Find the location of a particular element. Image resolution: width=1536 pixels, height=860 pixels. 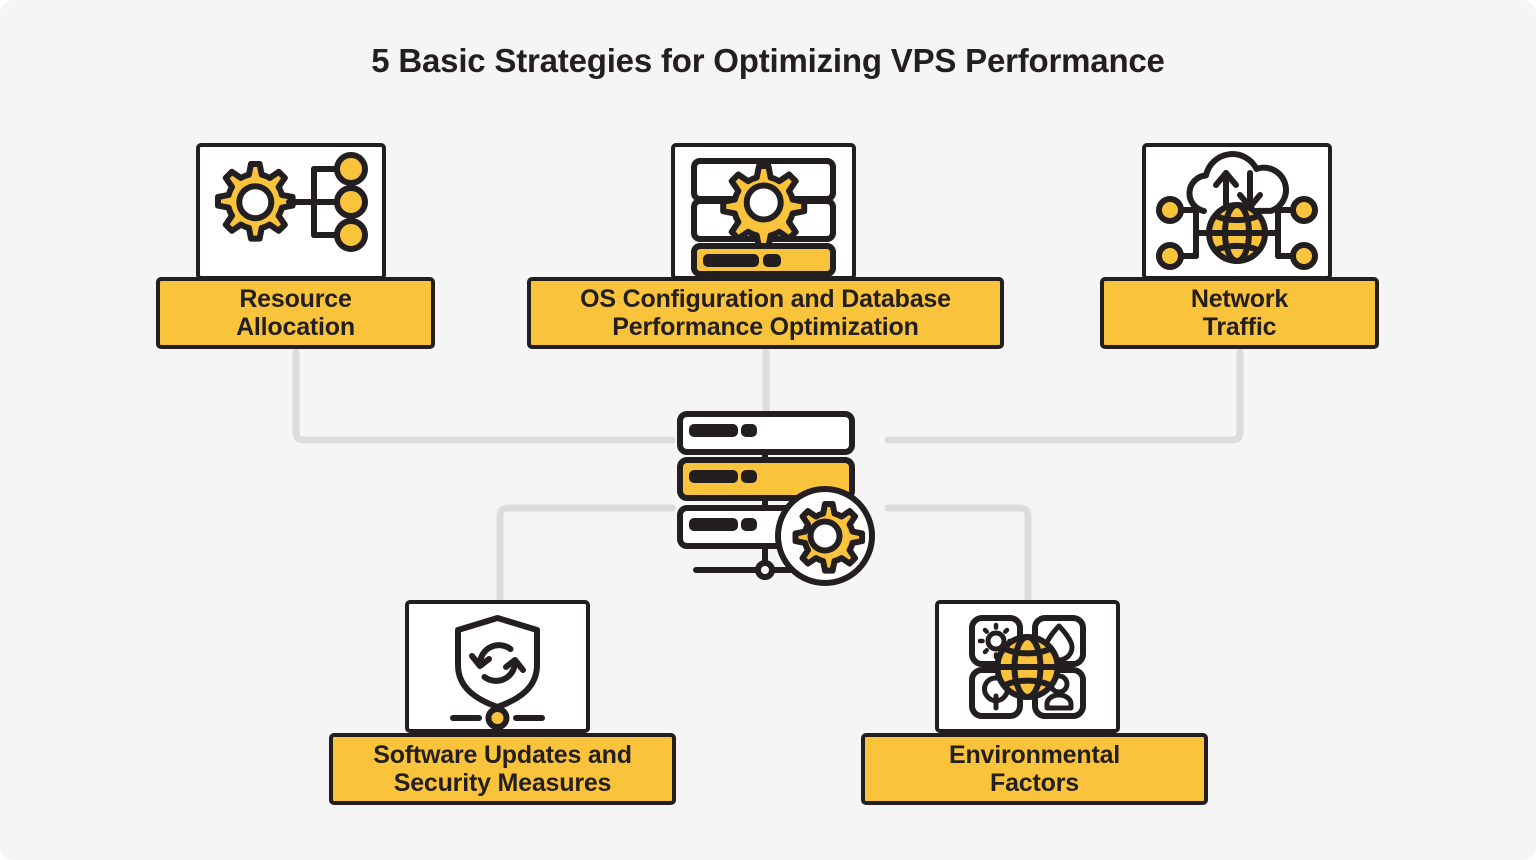

server-gear-config-icon is located at coordinates (763, 217).